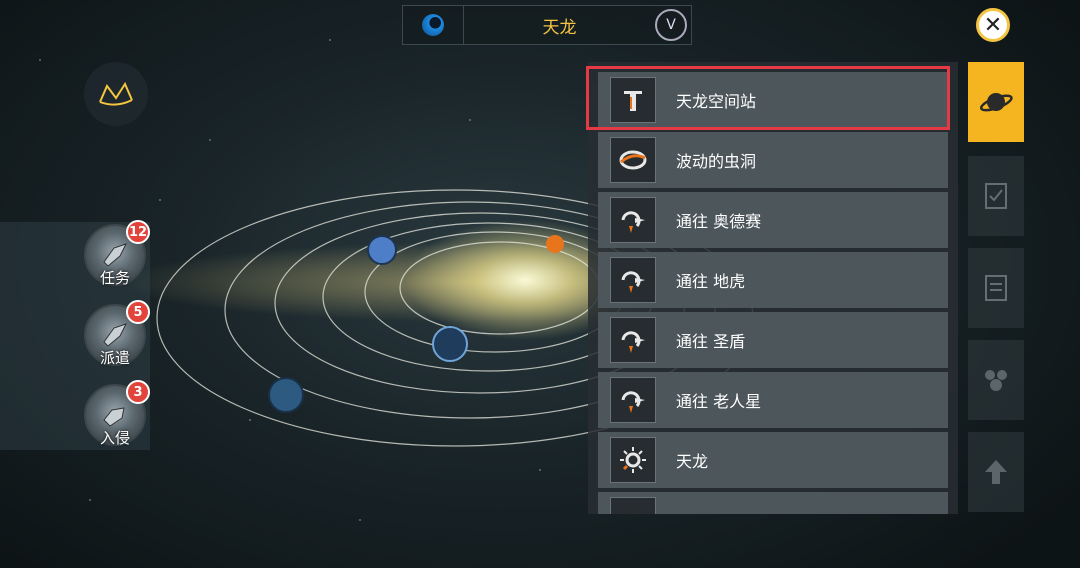 The image size is (1080, 568). What do you see at coordinates (773, 503) in the screenshot?
I see `list-item-partial` at bounding box center [773, 503].